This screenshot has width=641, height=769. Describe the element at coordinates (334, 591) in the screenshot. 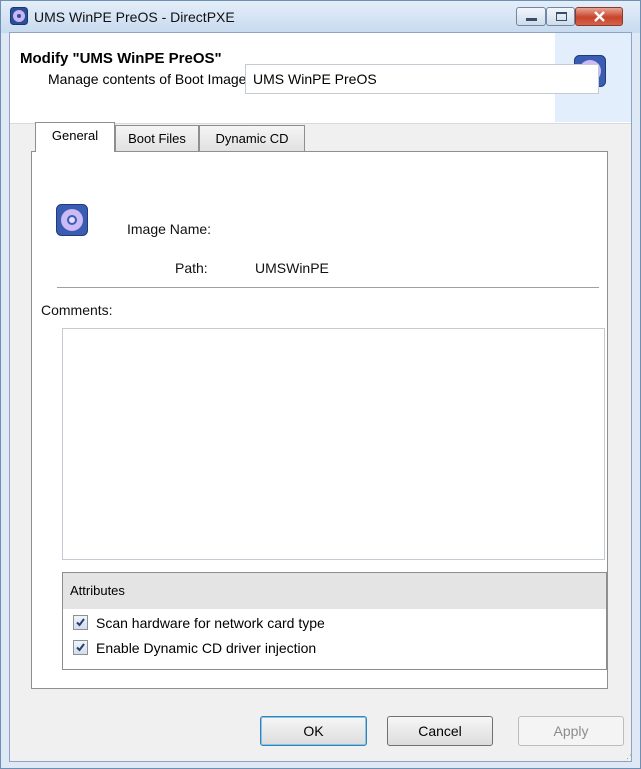

I see `attributes-header: Attributes` at that location.